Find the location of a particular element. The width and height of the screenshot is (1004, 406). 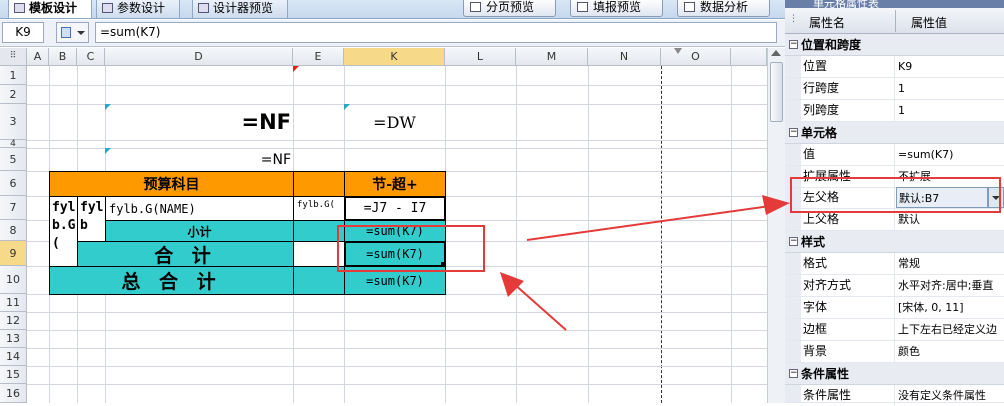

arrow-head-to-cell-icon is located at coordinates (512, 284).